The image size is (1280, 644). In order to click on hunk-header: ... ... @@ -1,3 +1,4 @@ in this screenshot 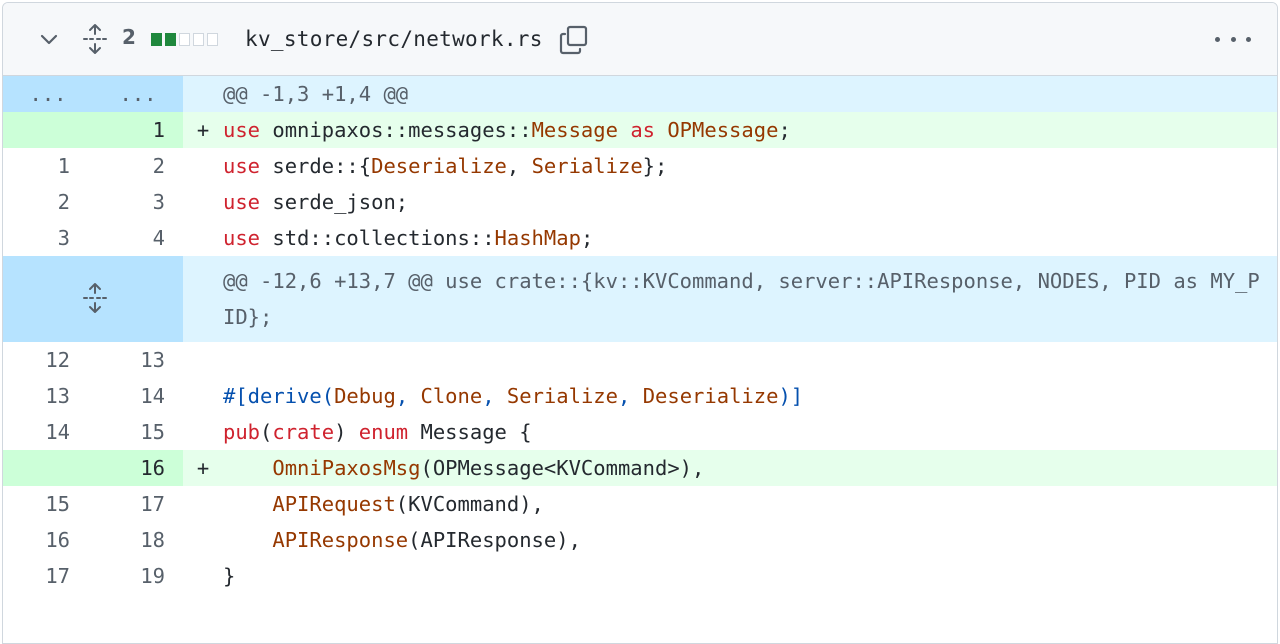, I will do `click(640, 94)`.